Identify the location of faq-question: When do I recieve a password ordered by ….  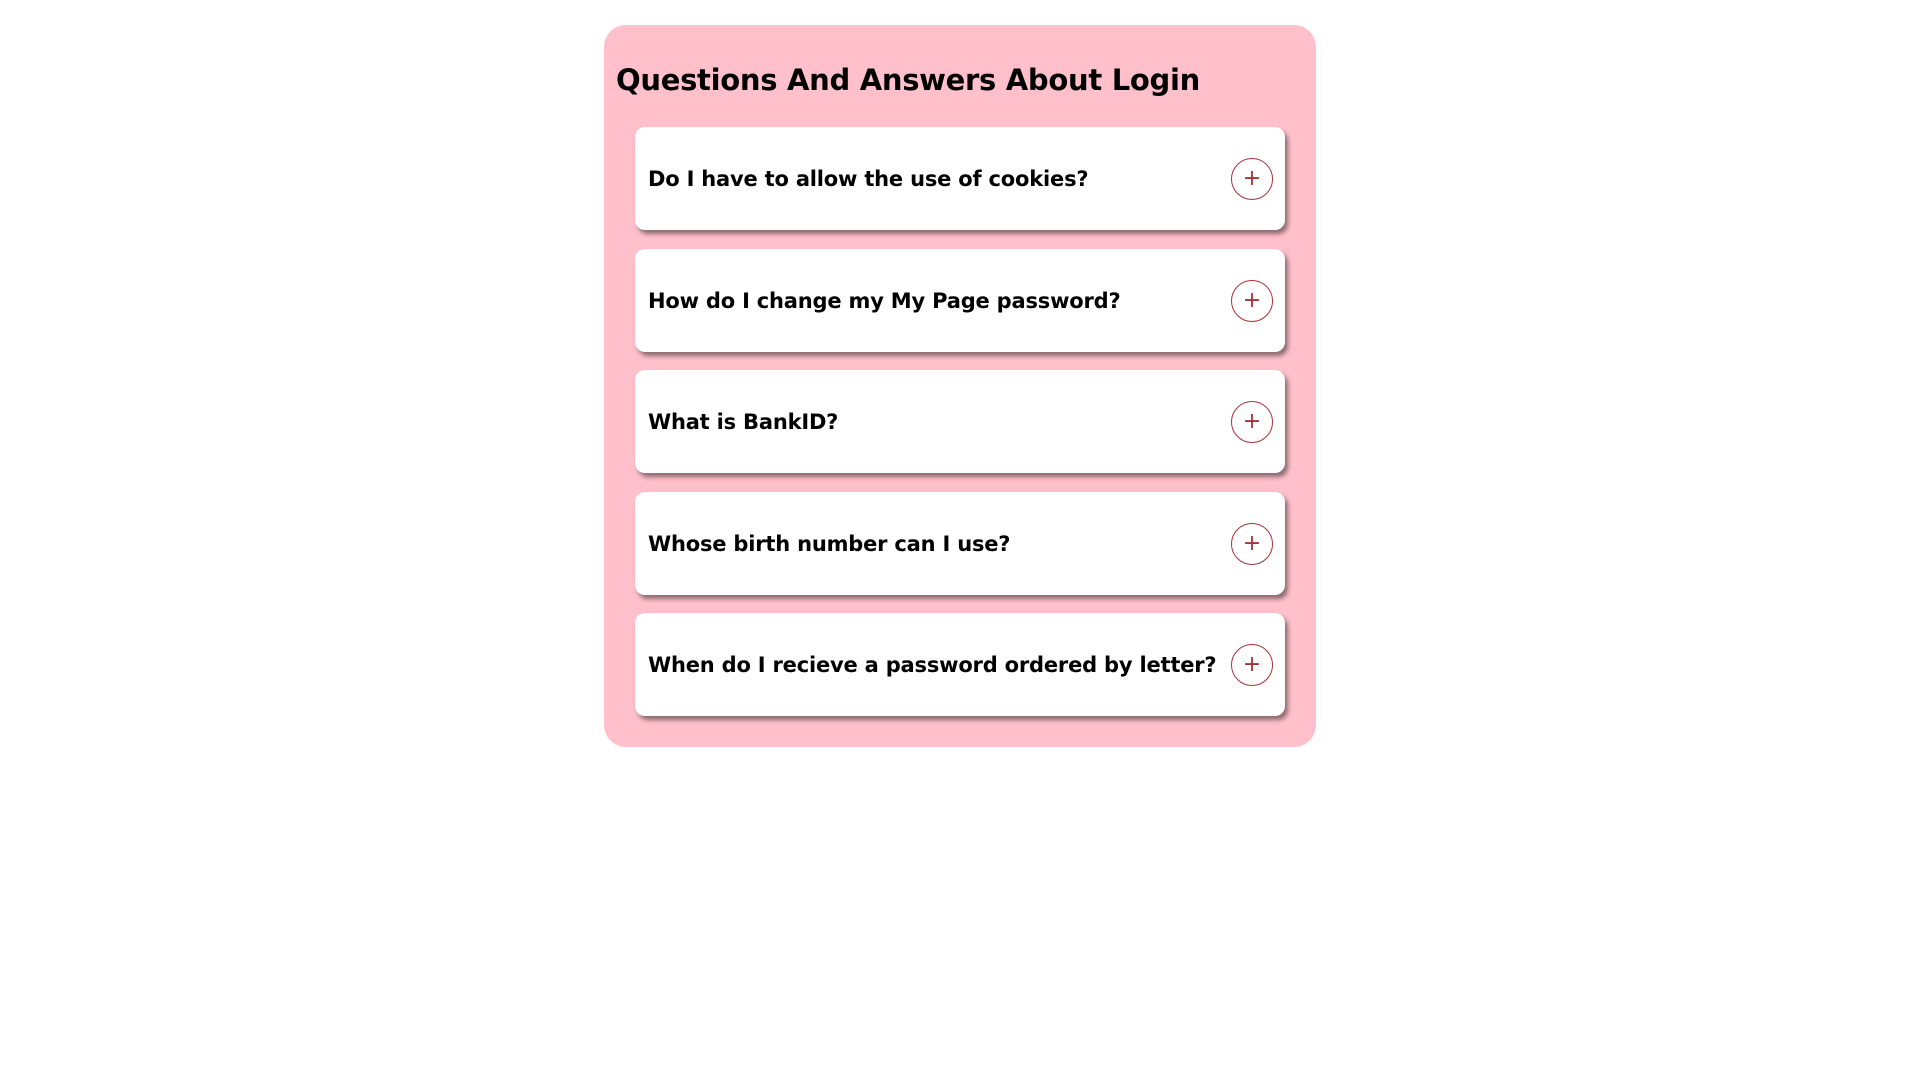
(932, 664).